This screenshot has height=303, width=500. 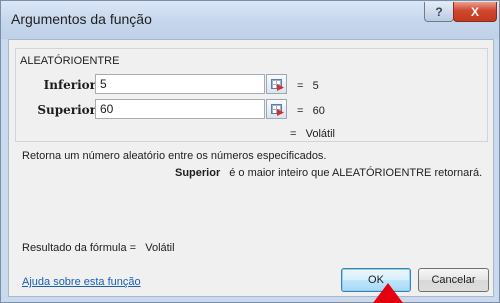 What do you see at coordinates (312, 134) in the screenshot?
I see `function-result: = Volátil` at bounding box center [312, 134].